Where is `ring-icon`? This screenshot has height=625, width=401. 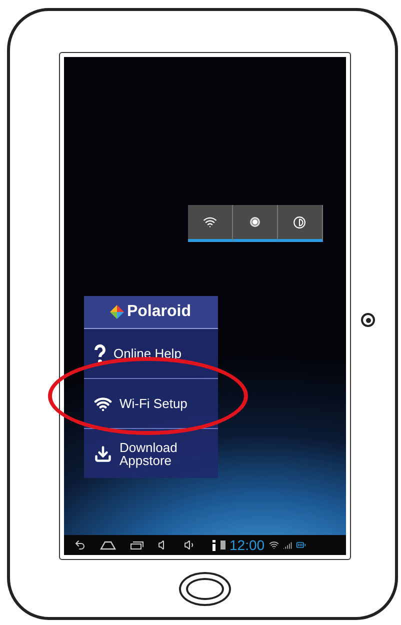 ring-icon is located at coordinates (254, 222).